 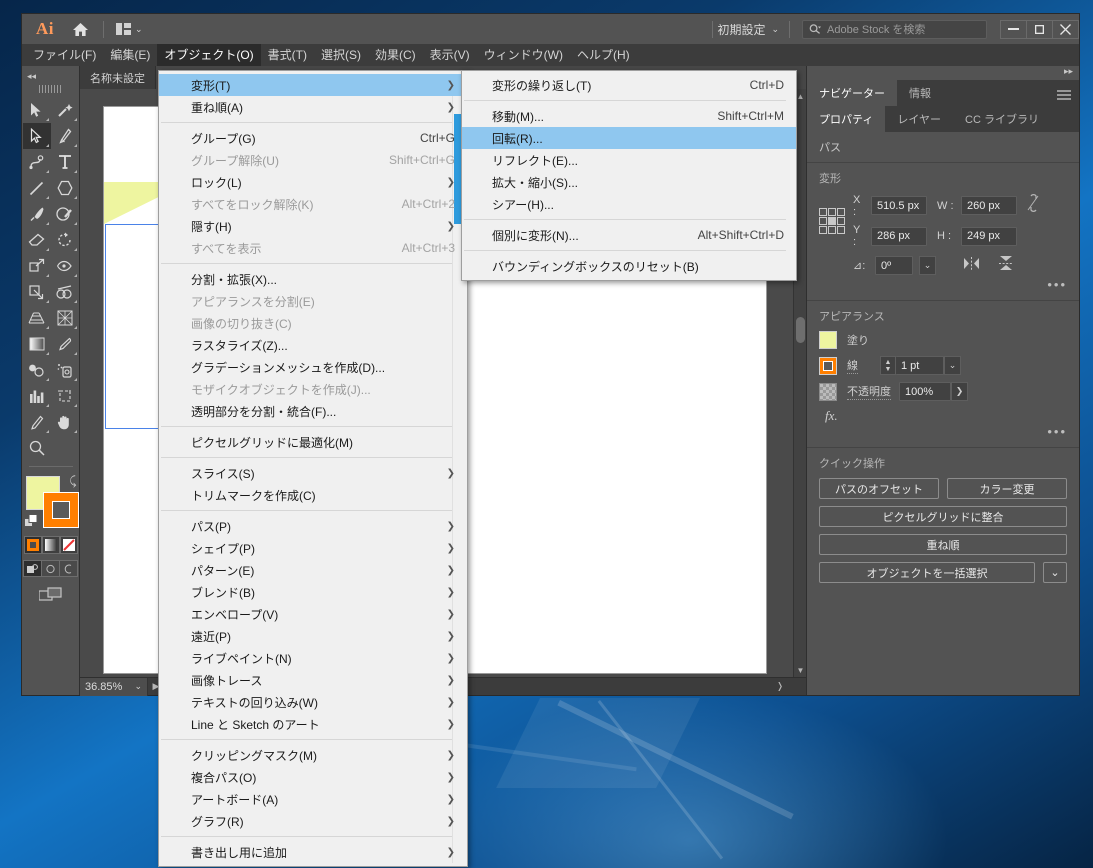 What do you see at coordinates (395, 55) in the screenshot?
I see `menubar-item-5: 効果(C)` at bounding box center [395, 55].